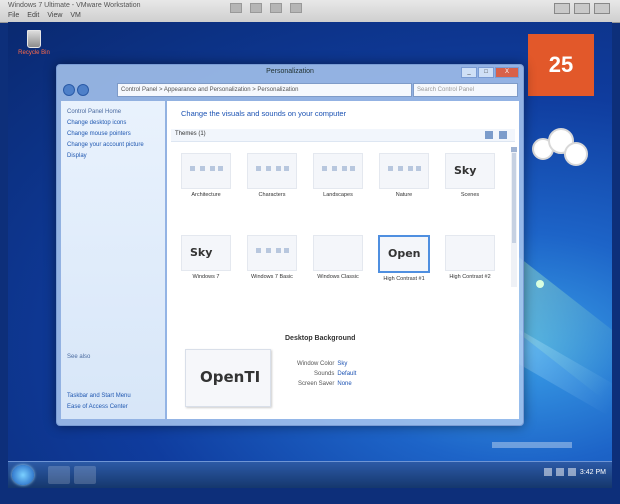  What do you see at coordinates (83, 90) in the screenshot?
I see `forward-icon` at bounding box center [83, 90].